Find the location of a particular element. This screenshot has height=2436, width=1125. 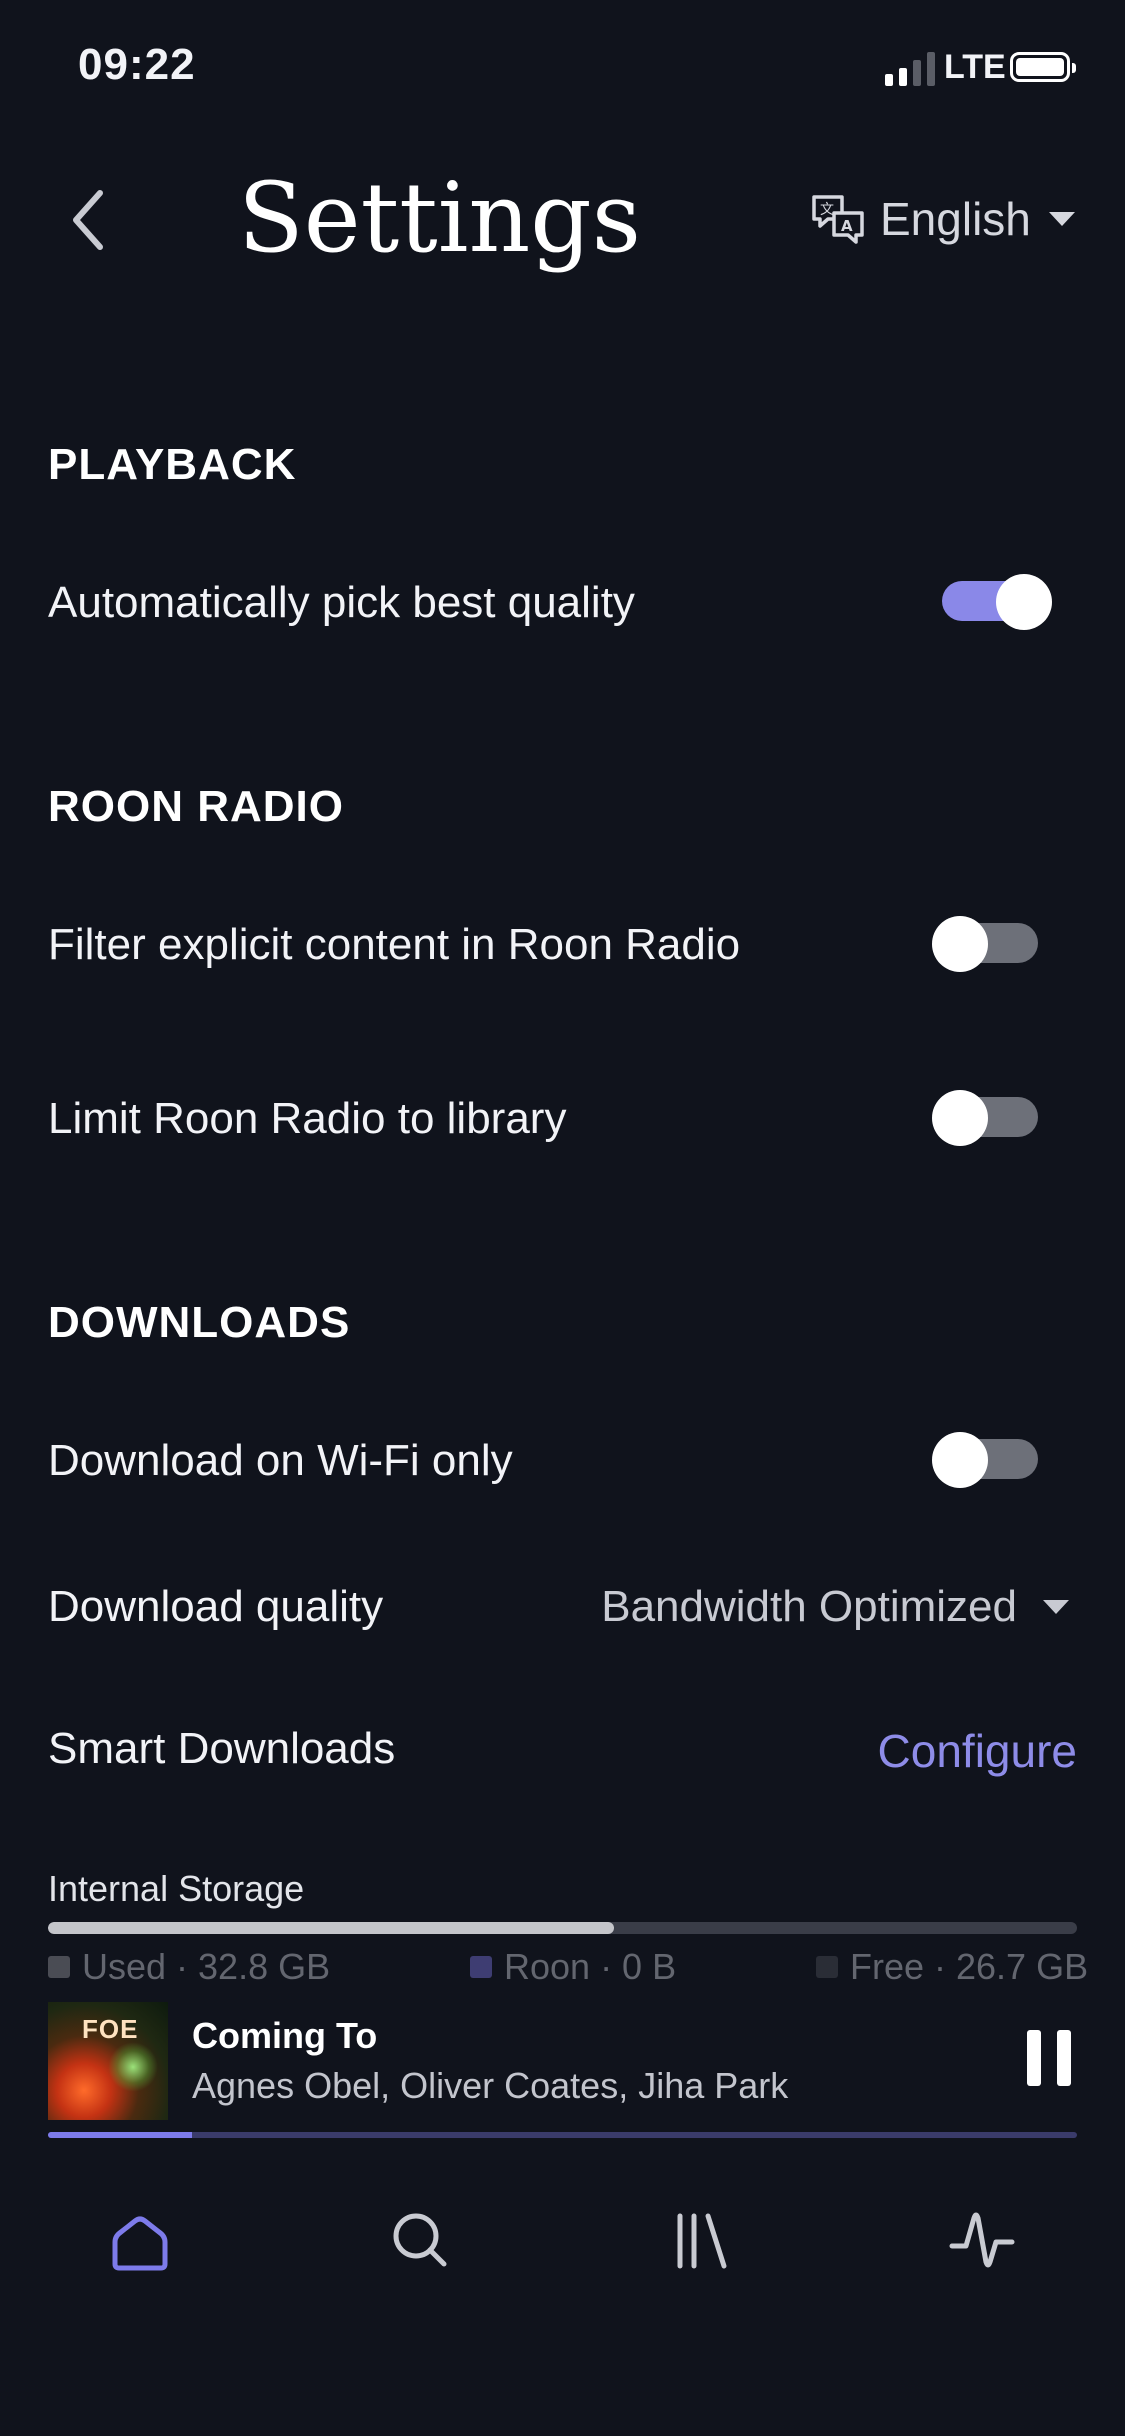

tab-home is located at coordinates (140, 2241).